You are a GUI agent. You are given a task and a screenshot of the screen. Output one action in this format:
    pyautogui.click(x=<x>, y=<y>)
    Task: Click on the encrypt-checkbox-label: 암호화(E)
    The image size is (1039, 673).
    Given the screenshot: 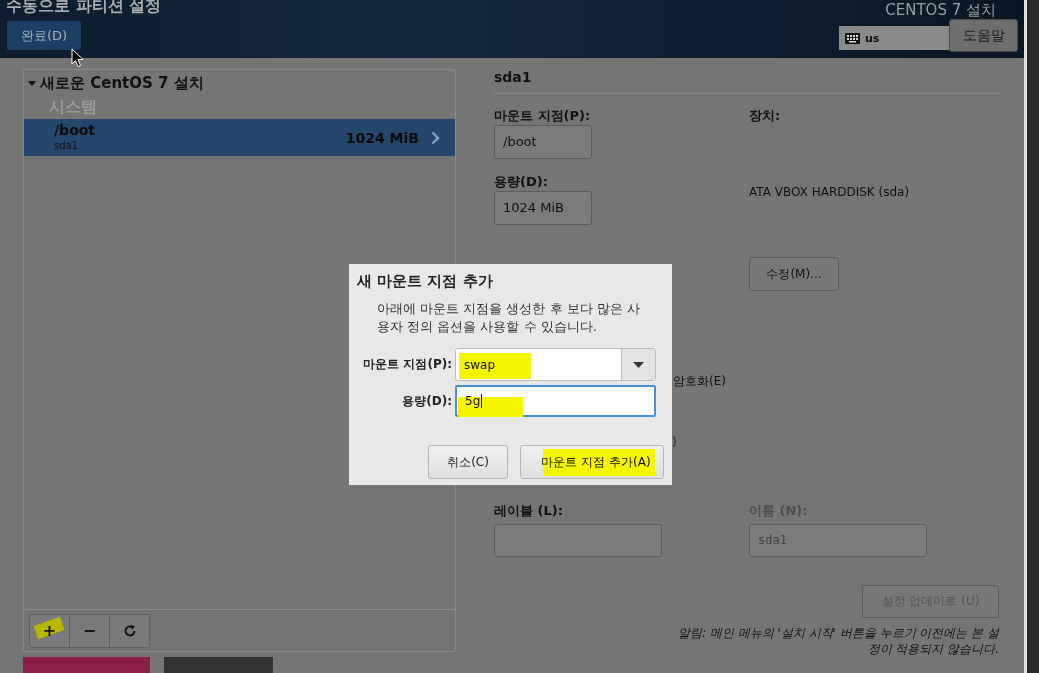 What is the action you would take?
    pyautogui.click(x=699, y=381)
    